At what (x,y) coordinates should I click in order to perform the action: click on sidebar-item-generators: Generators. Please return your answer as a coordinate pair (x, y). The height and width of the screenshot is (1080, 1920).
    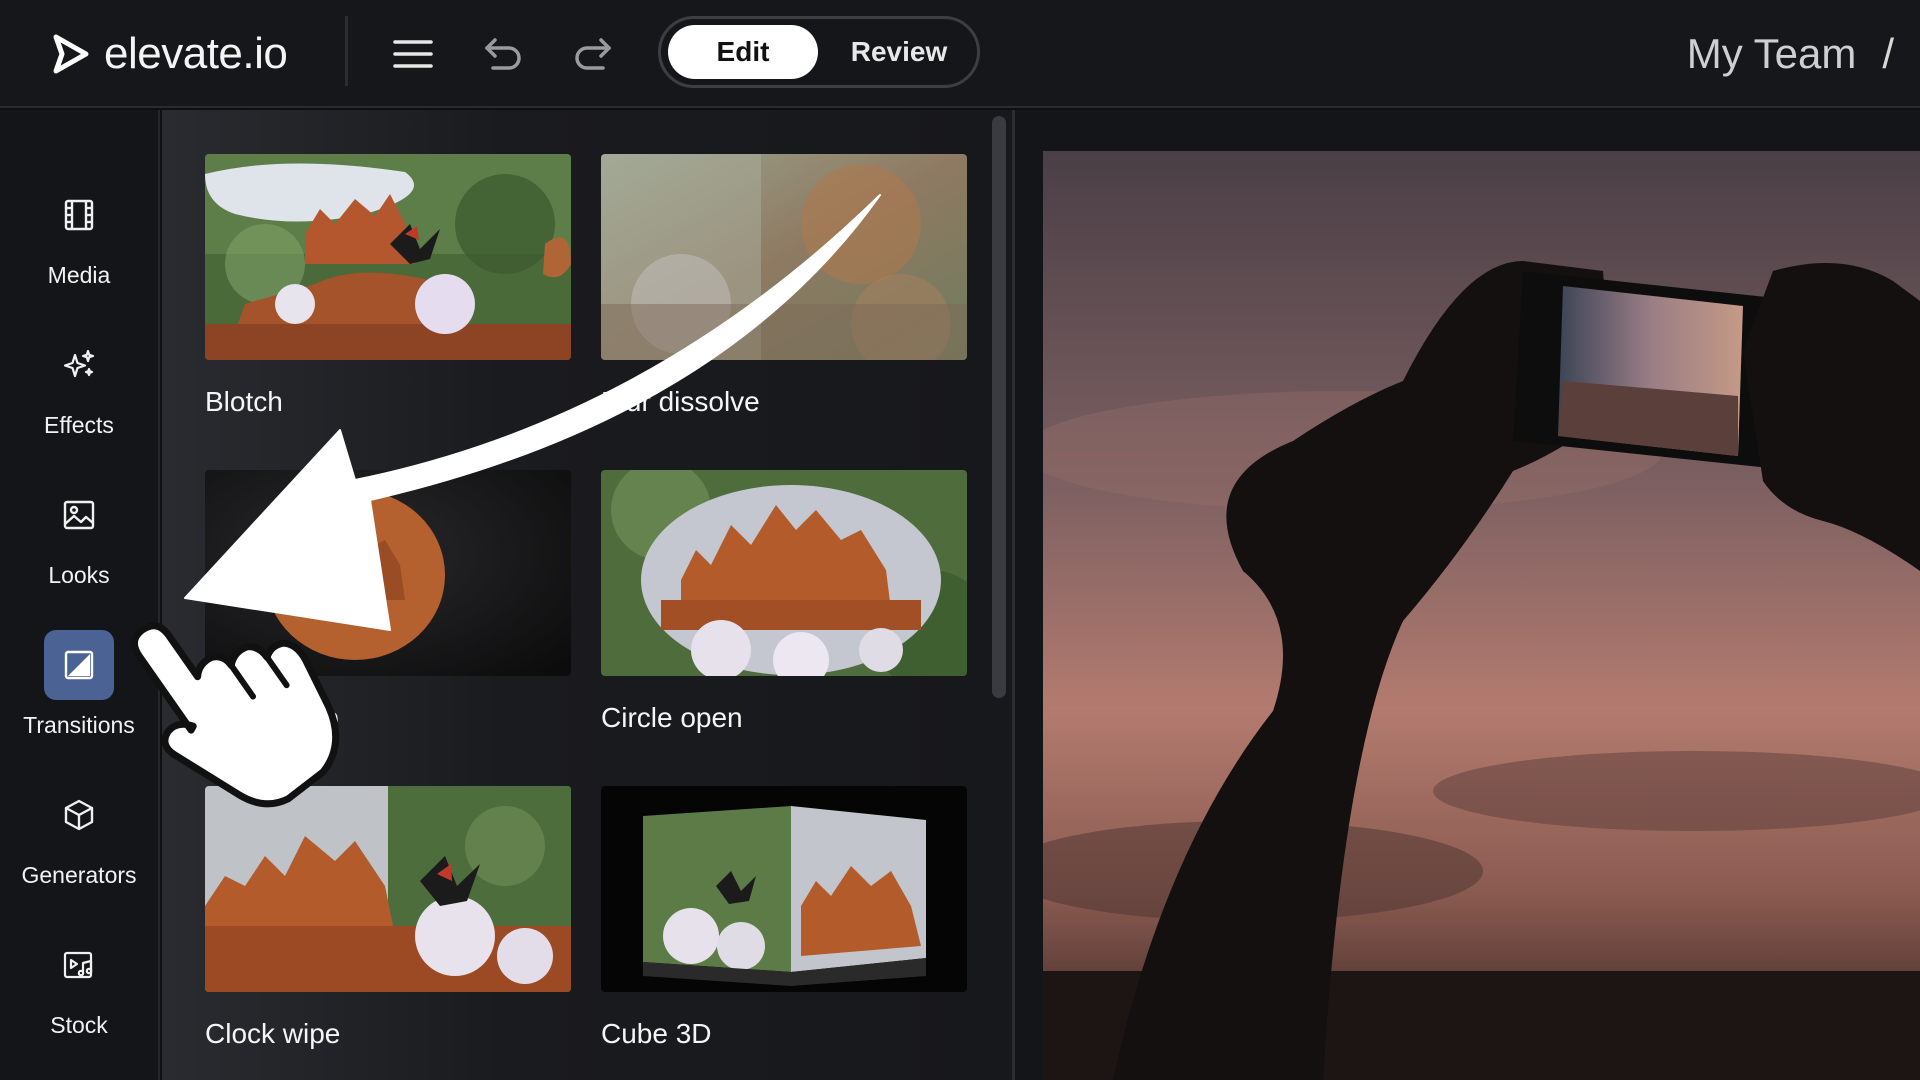
    Looking at the image, I should click on (79, 830).